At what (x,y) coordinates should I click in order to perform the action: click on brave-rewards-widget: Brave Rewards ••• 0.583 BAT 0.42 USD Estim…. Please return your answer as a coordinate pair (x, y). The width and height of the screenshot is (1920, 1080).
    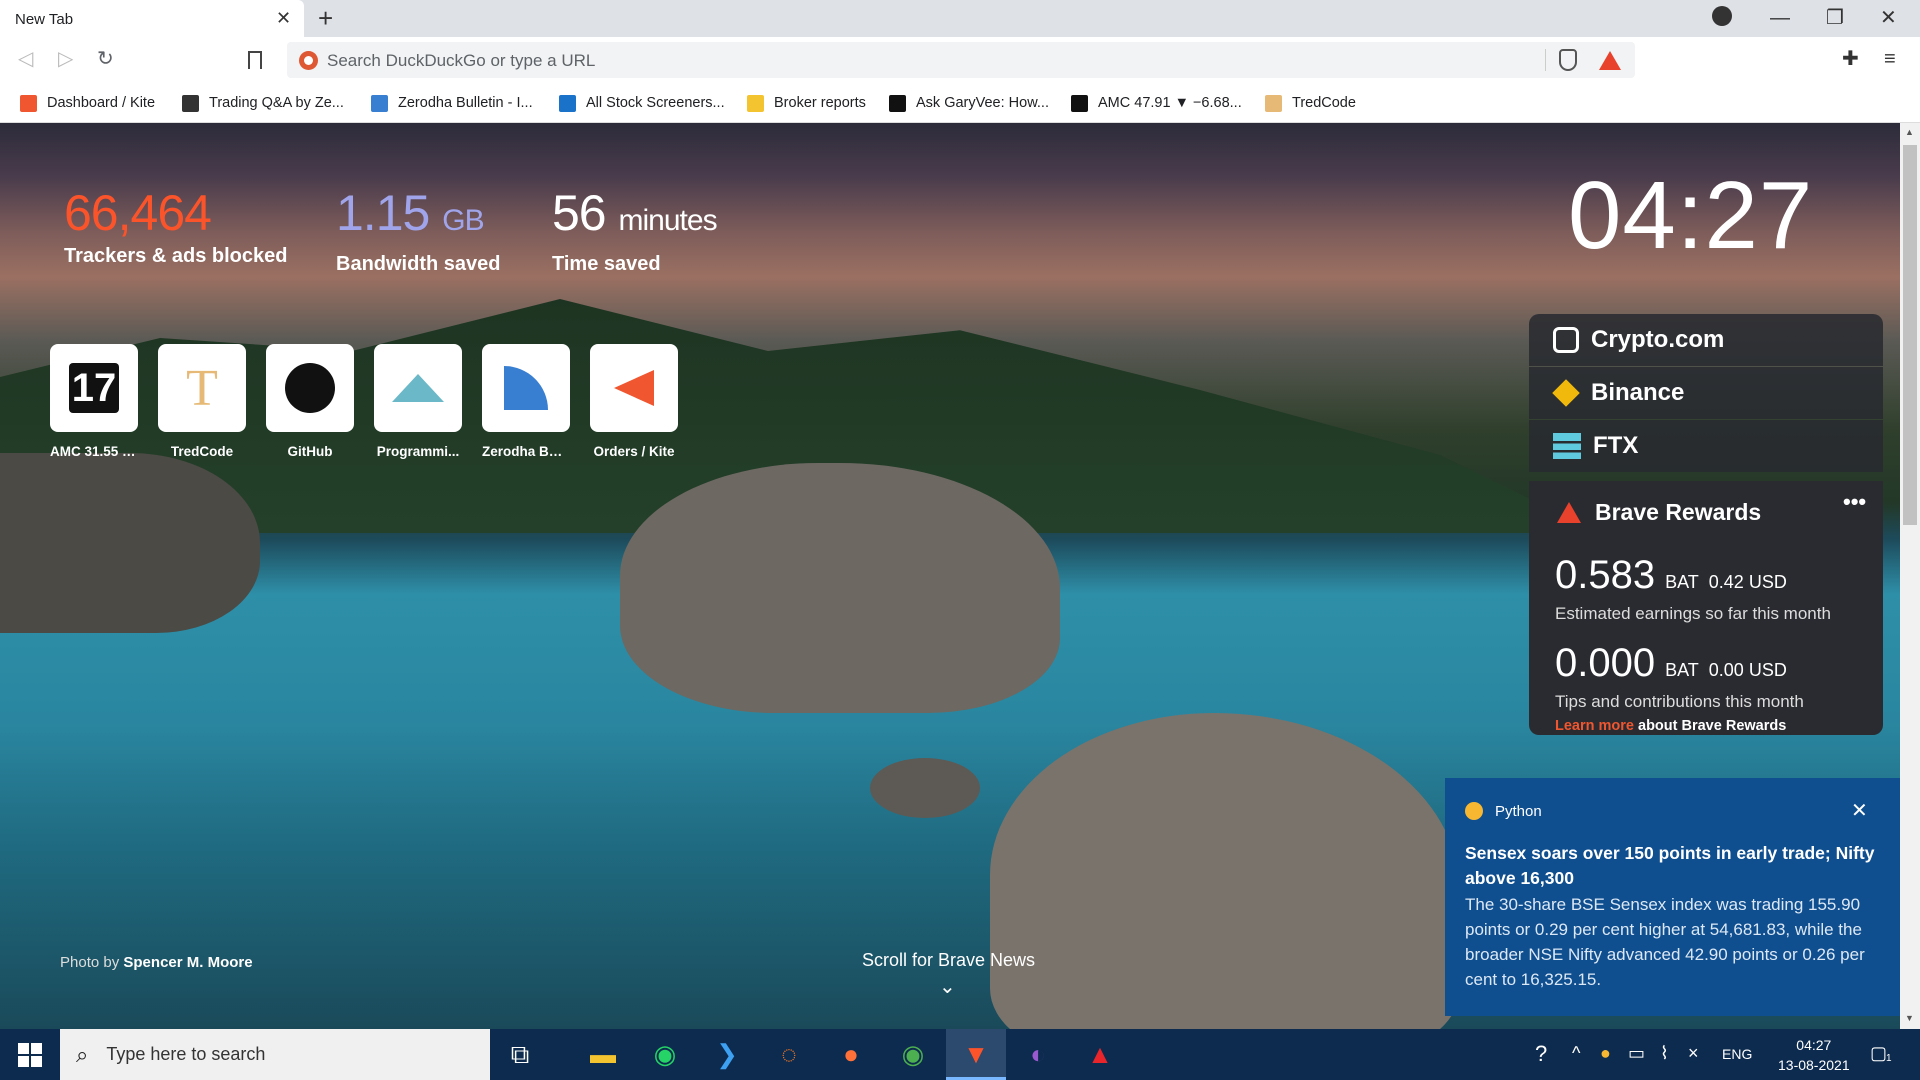
    Looking at the image, I should click on (1706, 608).